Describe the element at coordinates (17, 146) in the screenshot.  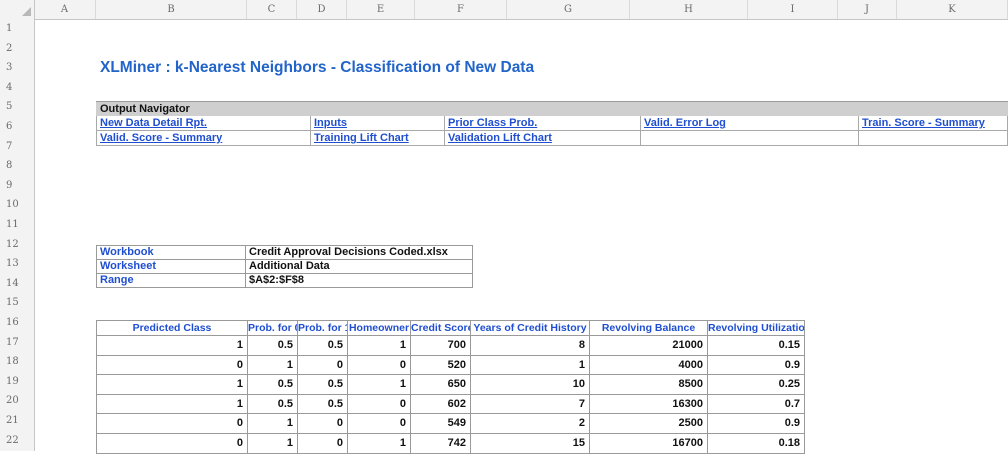
I see `row-header-7: 7` at that location.